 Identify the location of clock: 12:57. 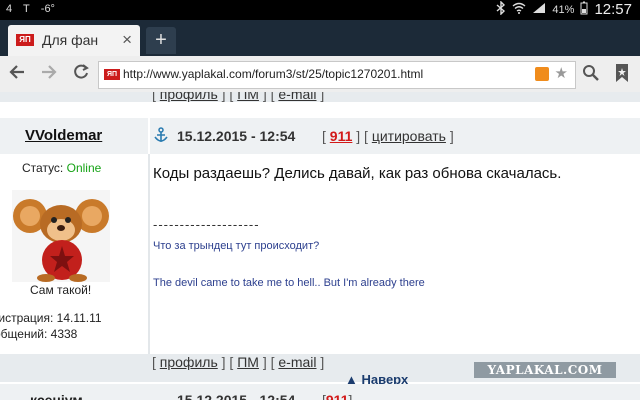
(613, 9).